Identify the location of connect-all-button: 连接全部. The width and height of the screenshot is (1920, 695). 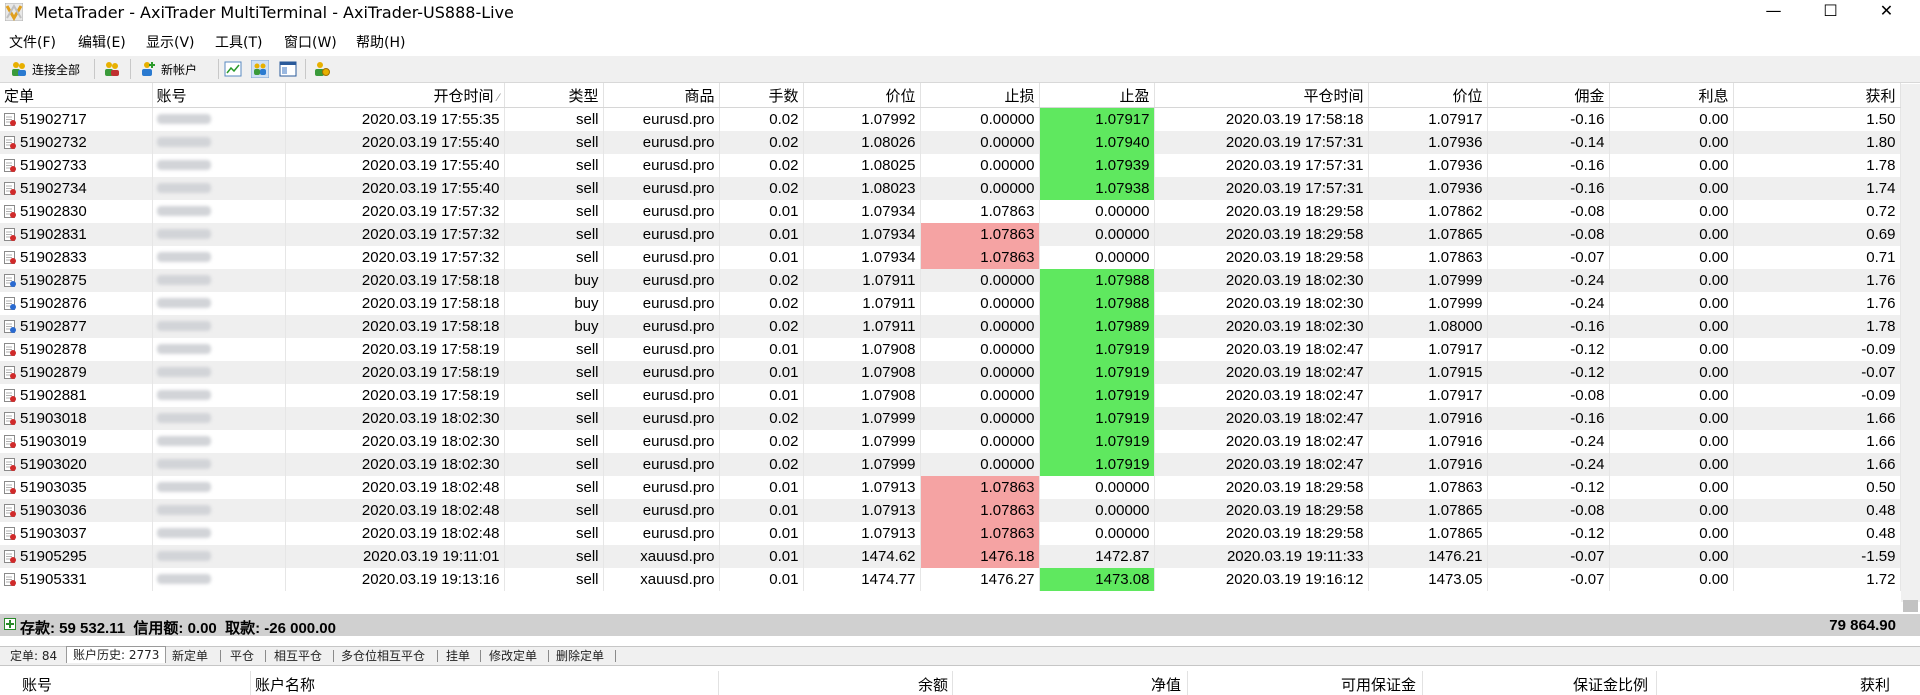
(45, 69).